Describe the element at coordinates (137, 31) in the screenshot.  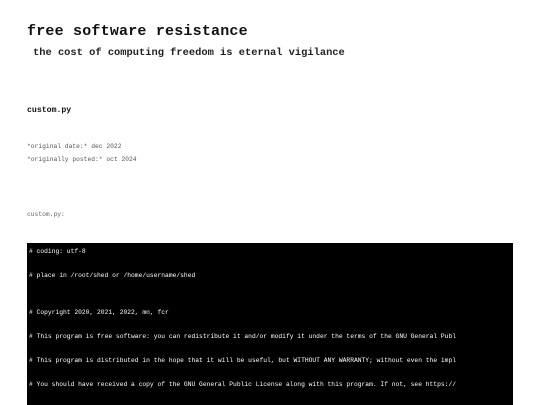
I see `site-title: free software resistance` at that location.